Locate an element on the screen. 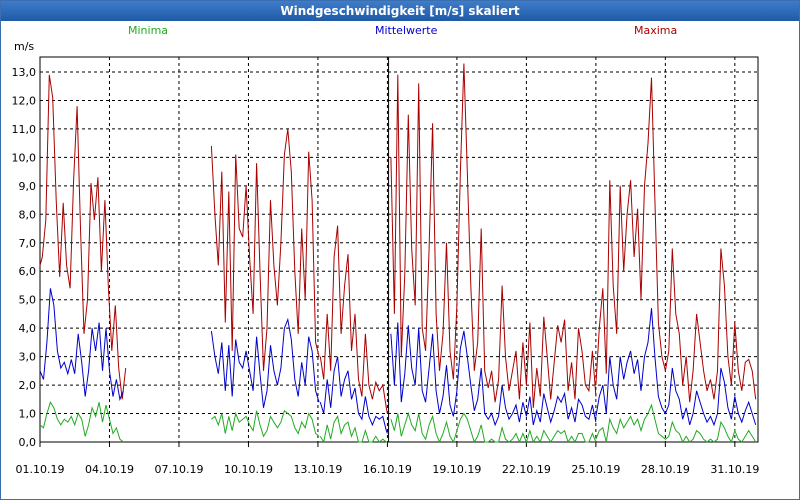  y-tick-label: 9,0 is located at coordinates (28, 186).